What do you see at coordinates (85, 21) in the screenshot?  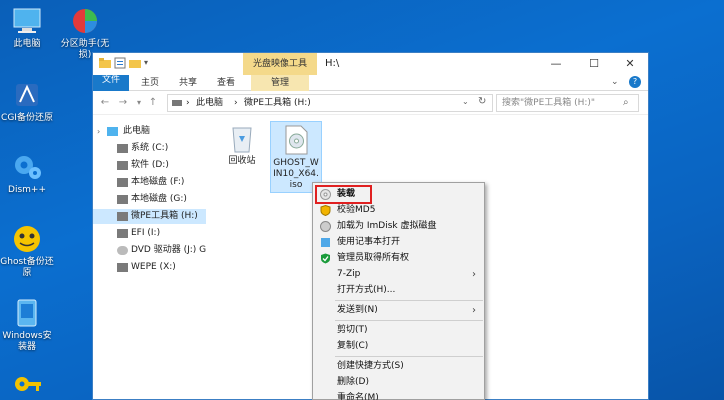 I see `partition-icon` at bounding box center [85, 21].